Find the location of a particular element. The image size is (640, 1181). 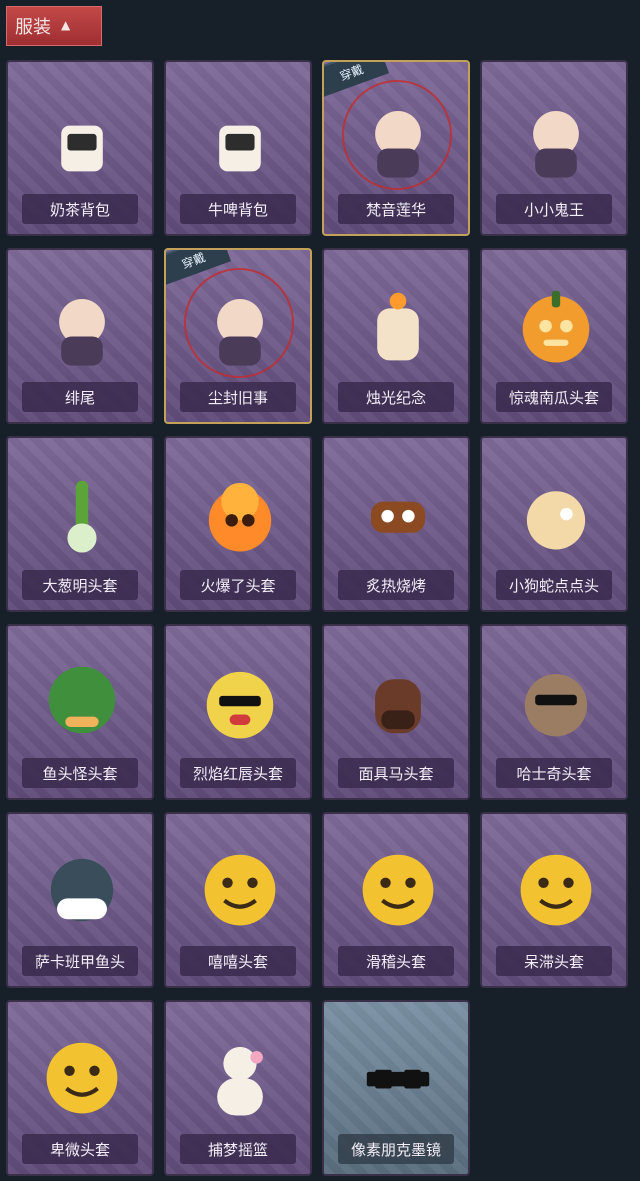

pikachu-lips-mask-icon is located at coordinates (240, 705).